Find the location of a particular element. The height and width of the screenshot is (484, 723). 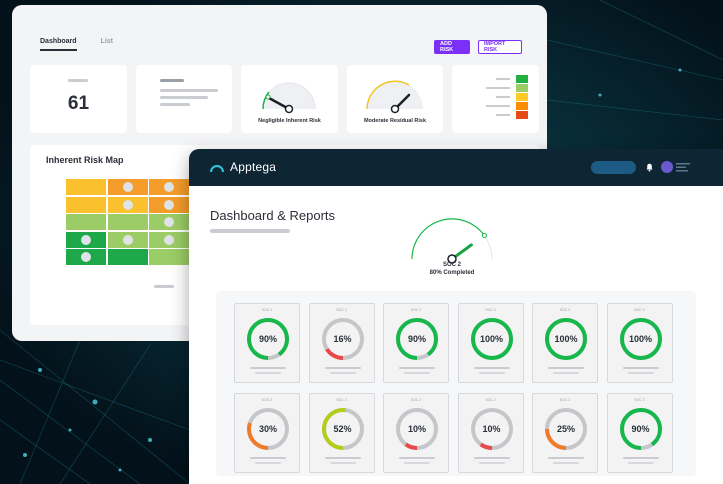

compliance-ring-card: SOC 2 16% is located at coordinates (341, 343).